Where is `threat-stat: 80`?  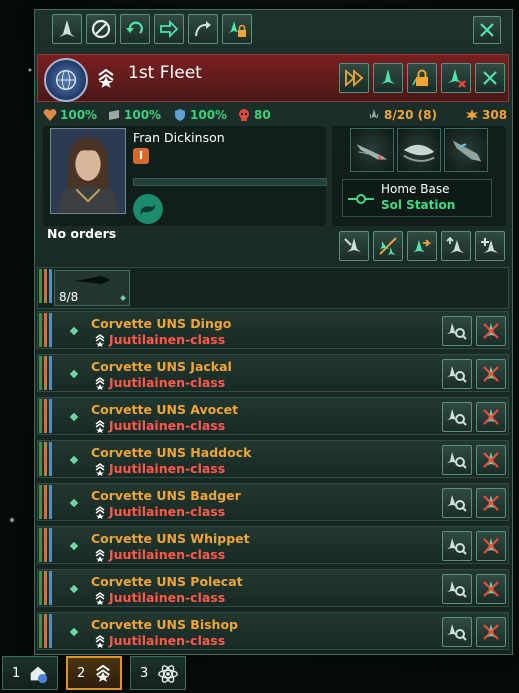 threat-stat: 80 is located at coordinates (254, 115).